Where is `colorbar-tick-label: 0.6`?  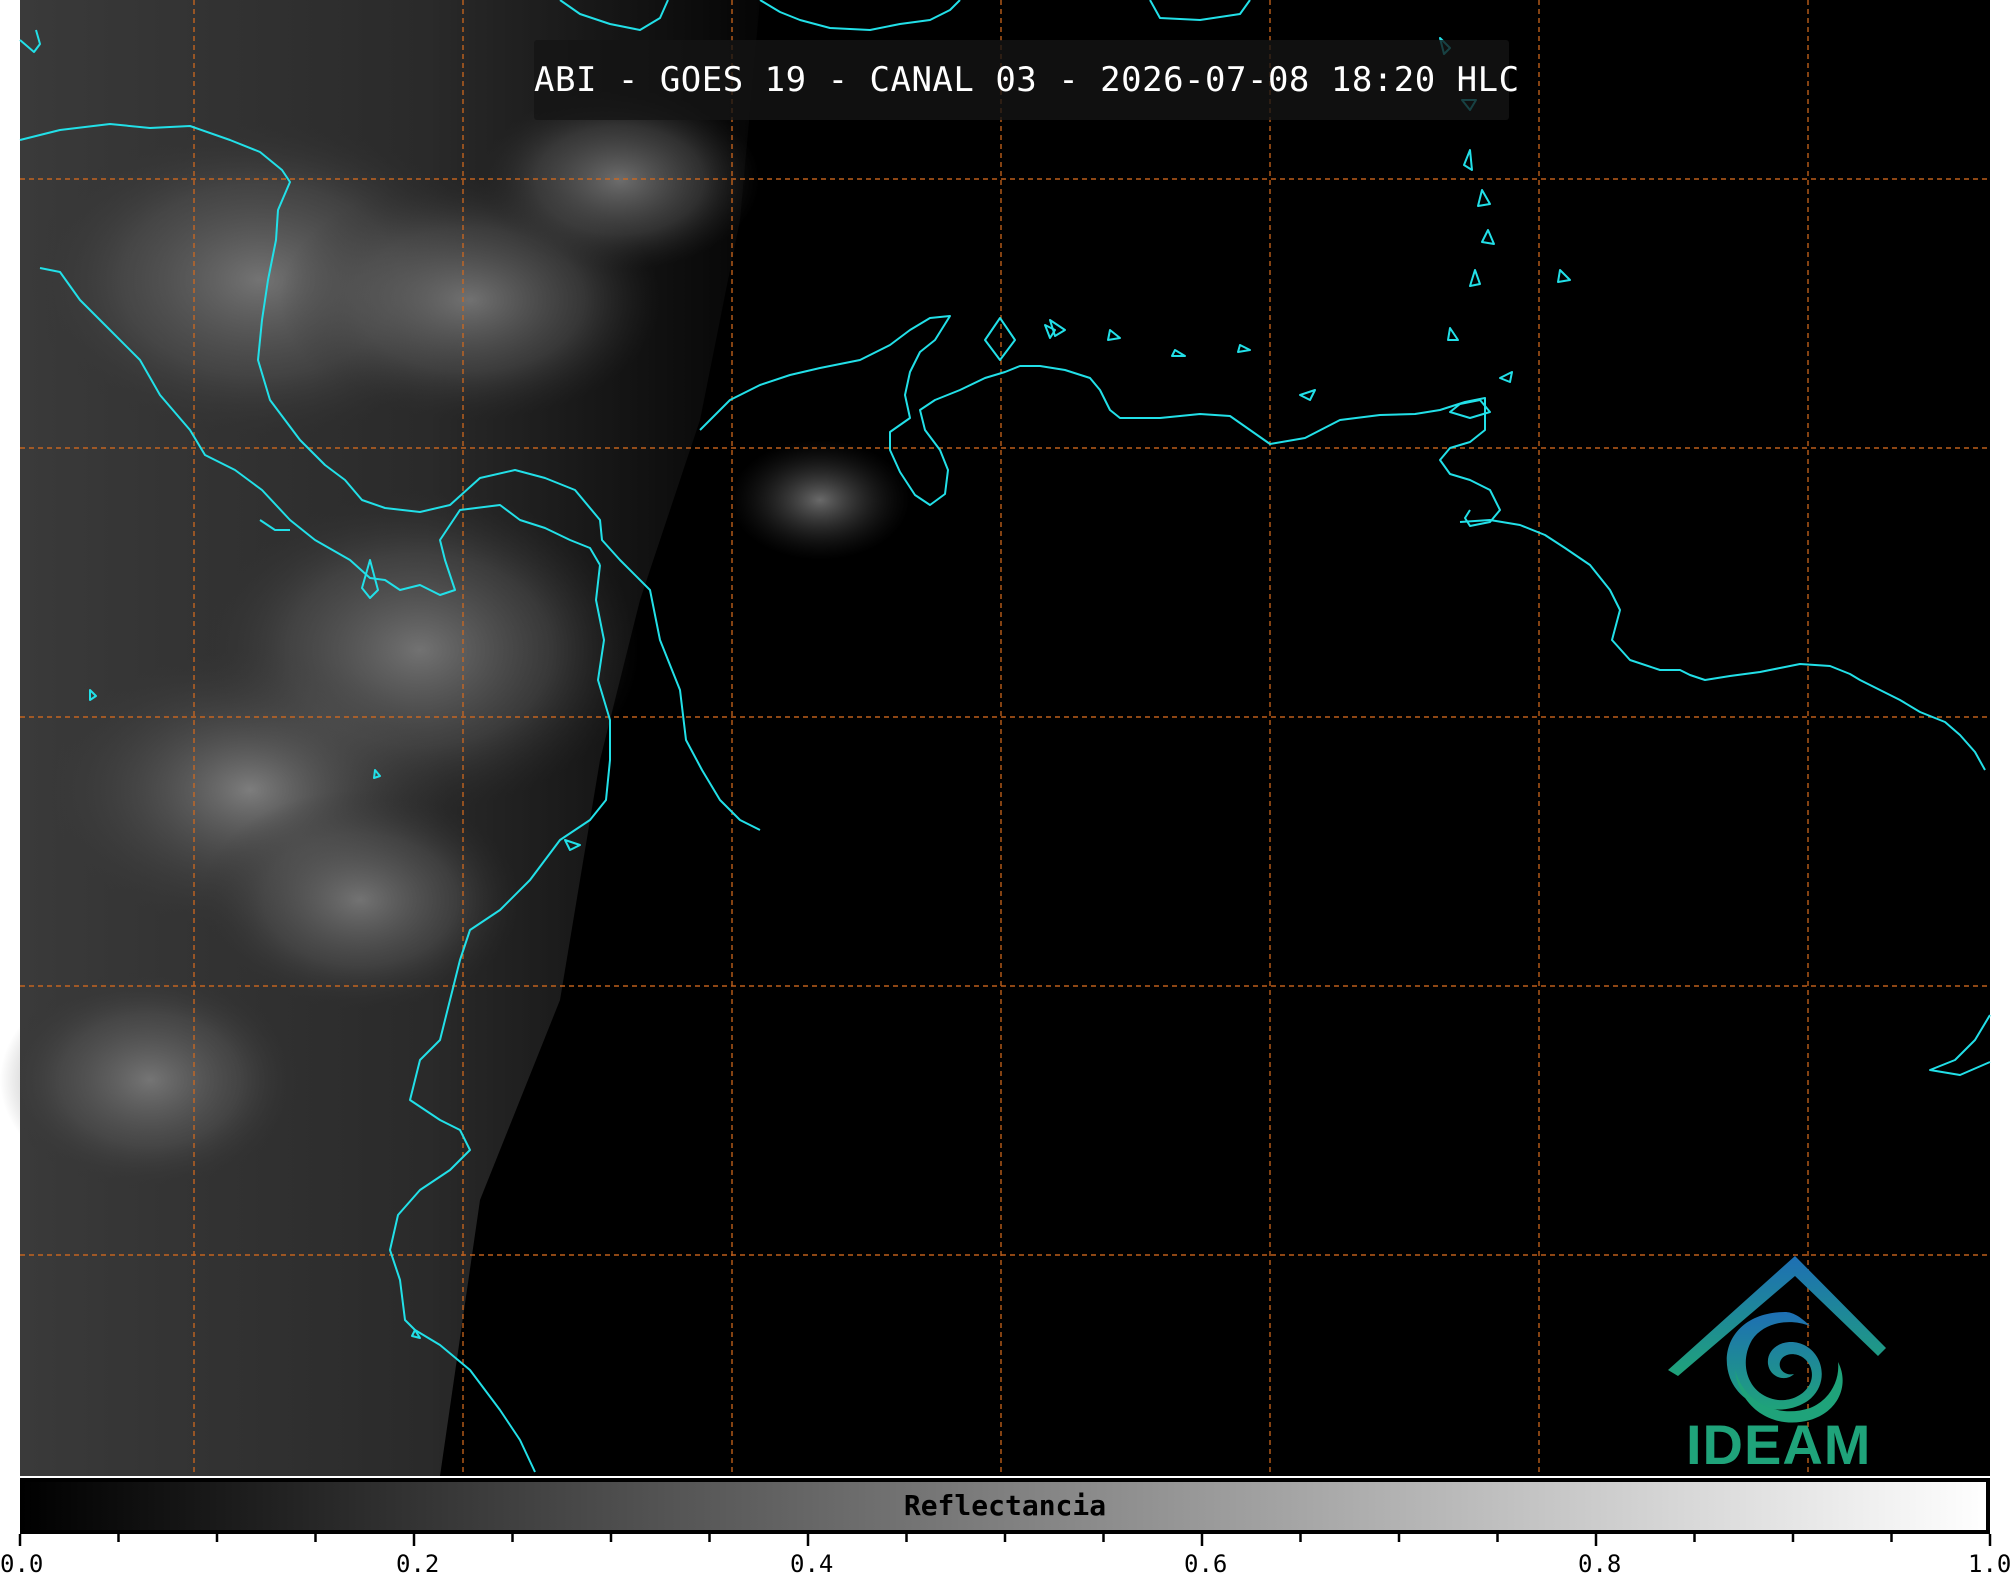 colorbar-tick-label: 0.6 is located at coordinates (1206, 1563).